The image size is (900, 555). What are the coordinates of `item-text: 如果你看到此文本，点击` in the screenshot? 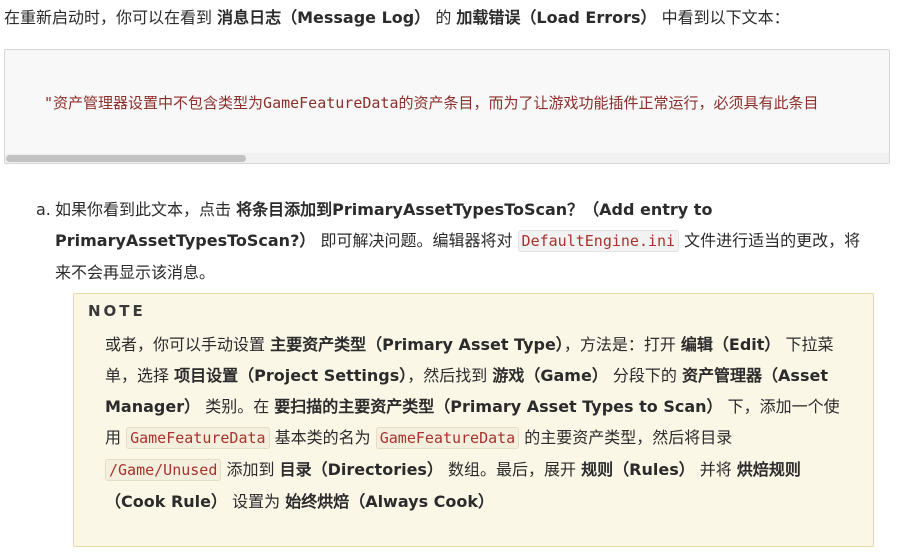 It's located at (146, 209).